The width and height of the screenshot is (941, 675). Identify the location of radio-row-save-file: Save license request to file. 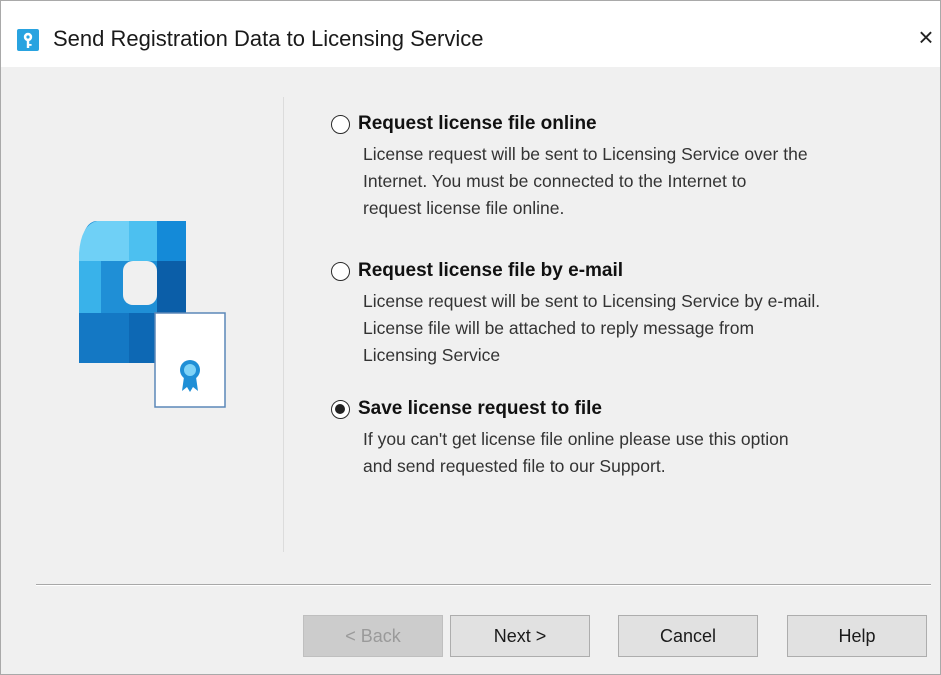
(631, 409).